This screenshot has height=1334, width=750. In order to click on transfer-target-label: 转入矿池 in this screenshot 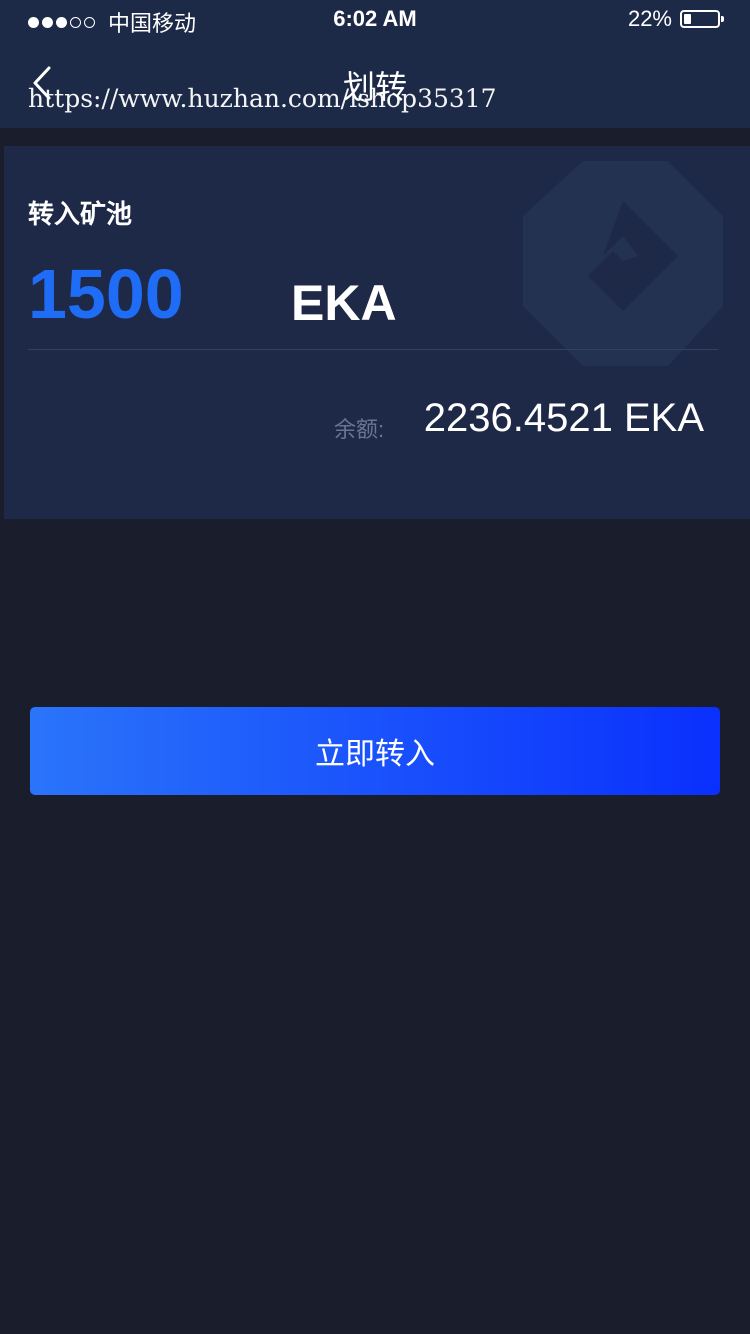, I will do `click(80, 214)`.